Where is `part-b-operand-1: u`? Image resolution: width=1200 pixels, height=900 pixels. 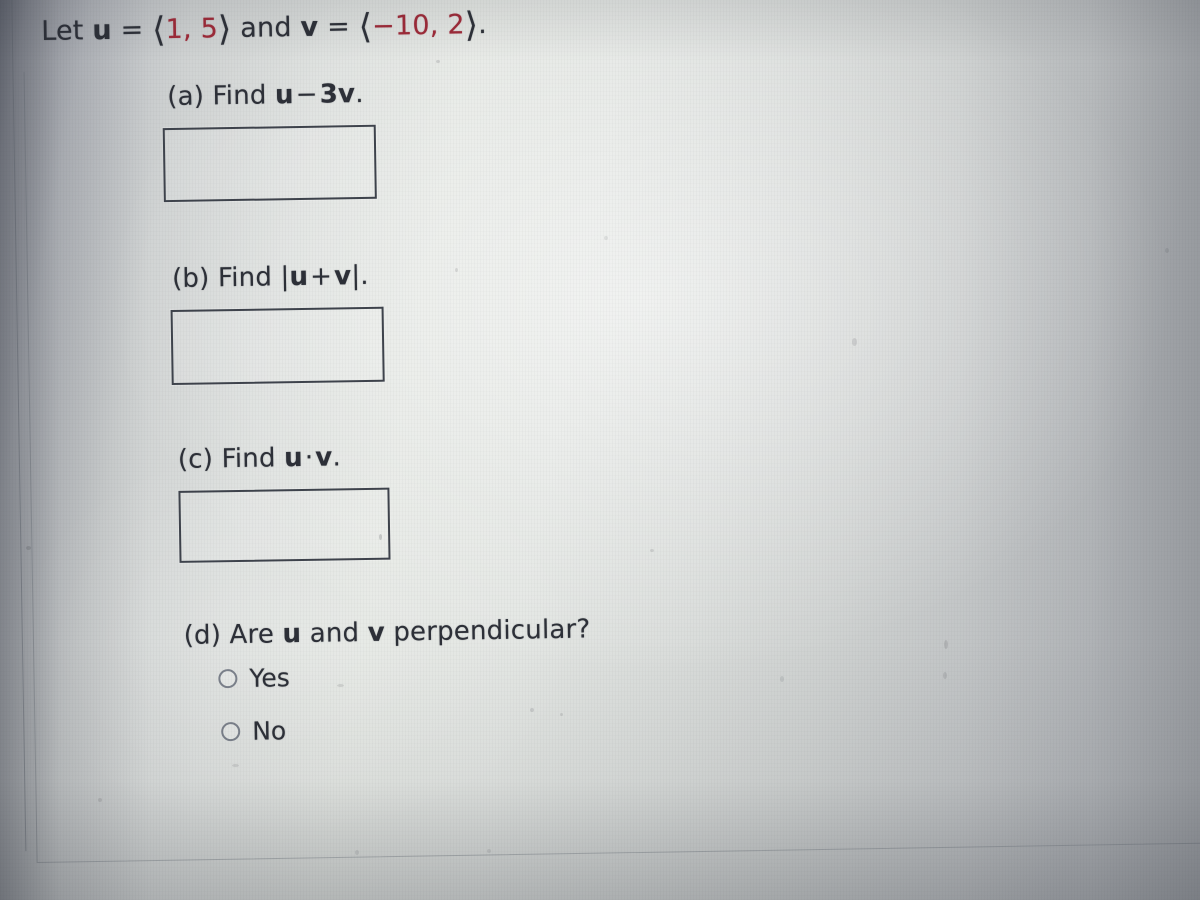
part-b-operand-1: u is located at coordinates (299, 277).